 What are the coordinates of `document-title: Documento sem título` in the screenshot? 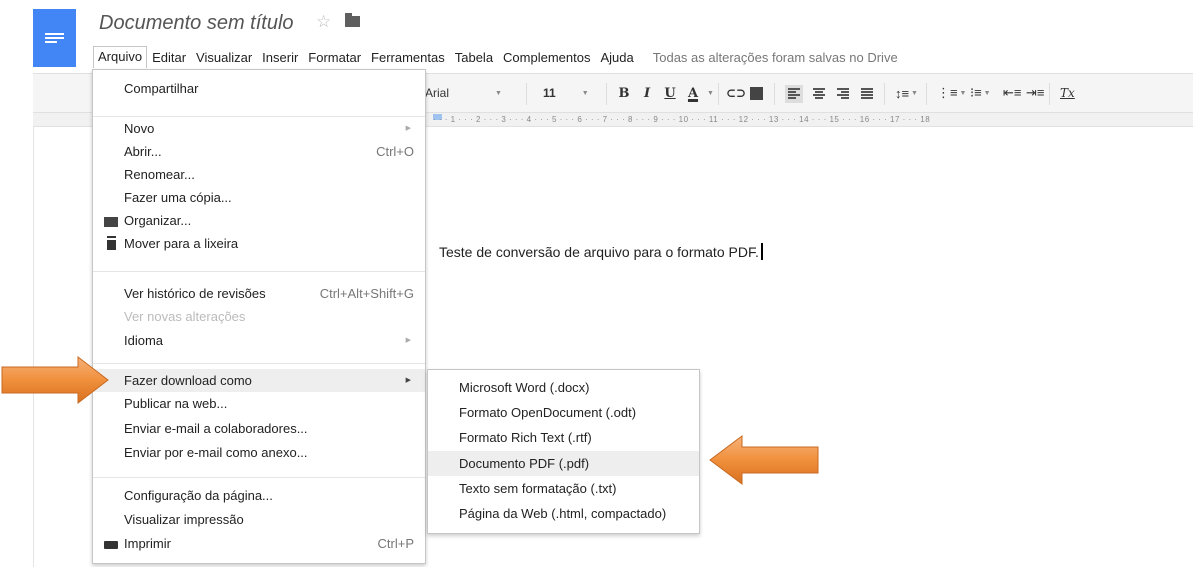 It's located at (196, 23).